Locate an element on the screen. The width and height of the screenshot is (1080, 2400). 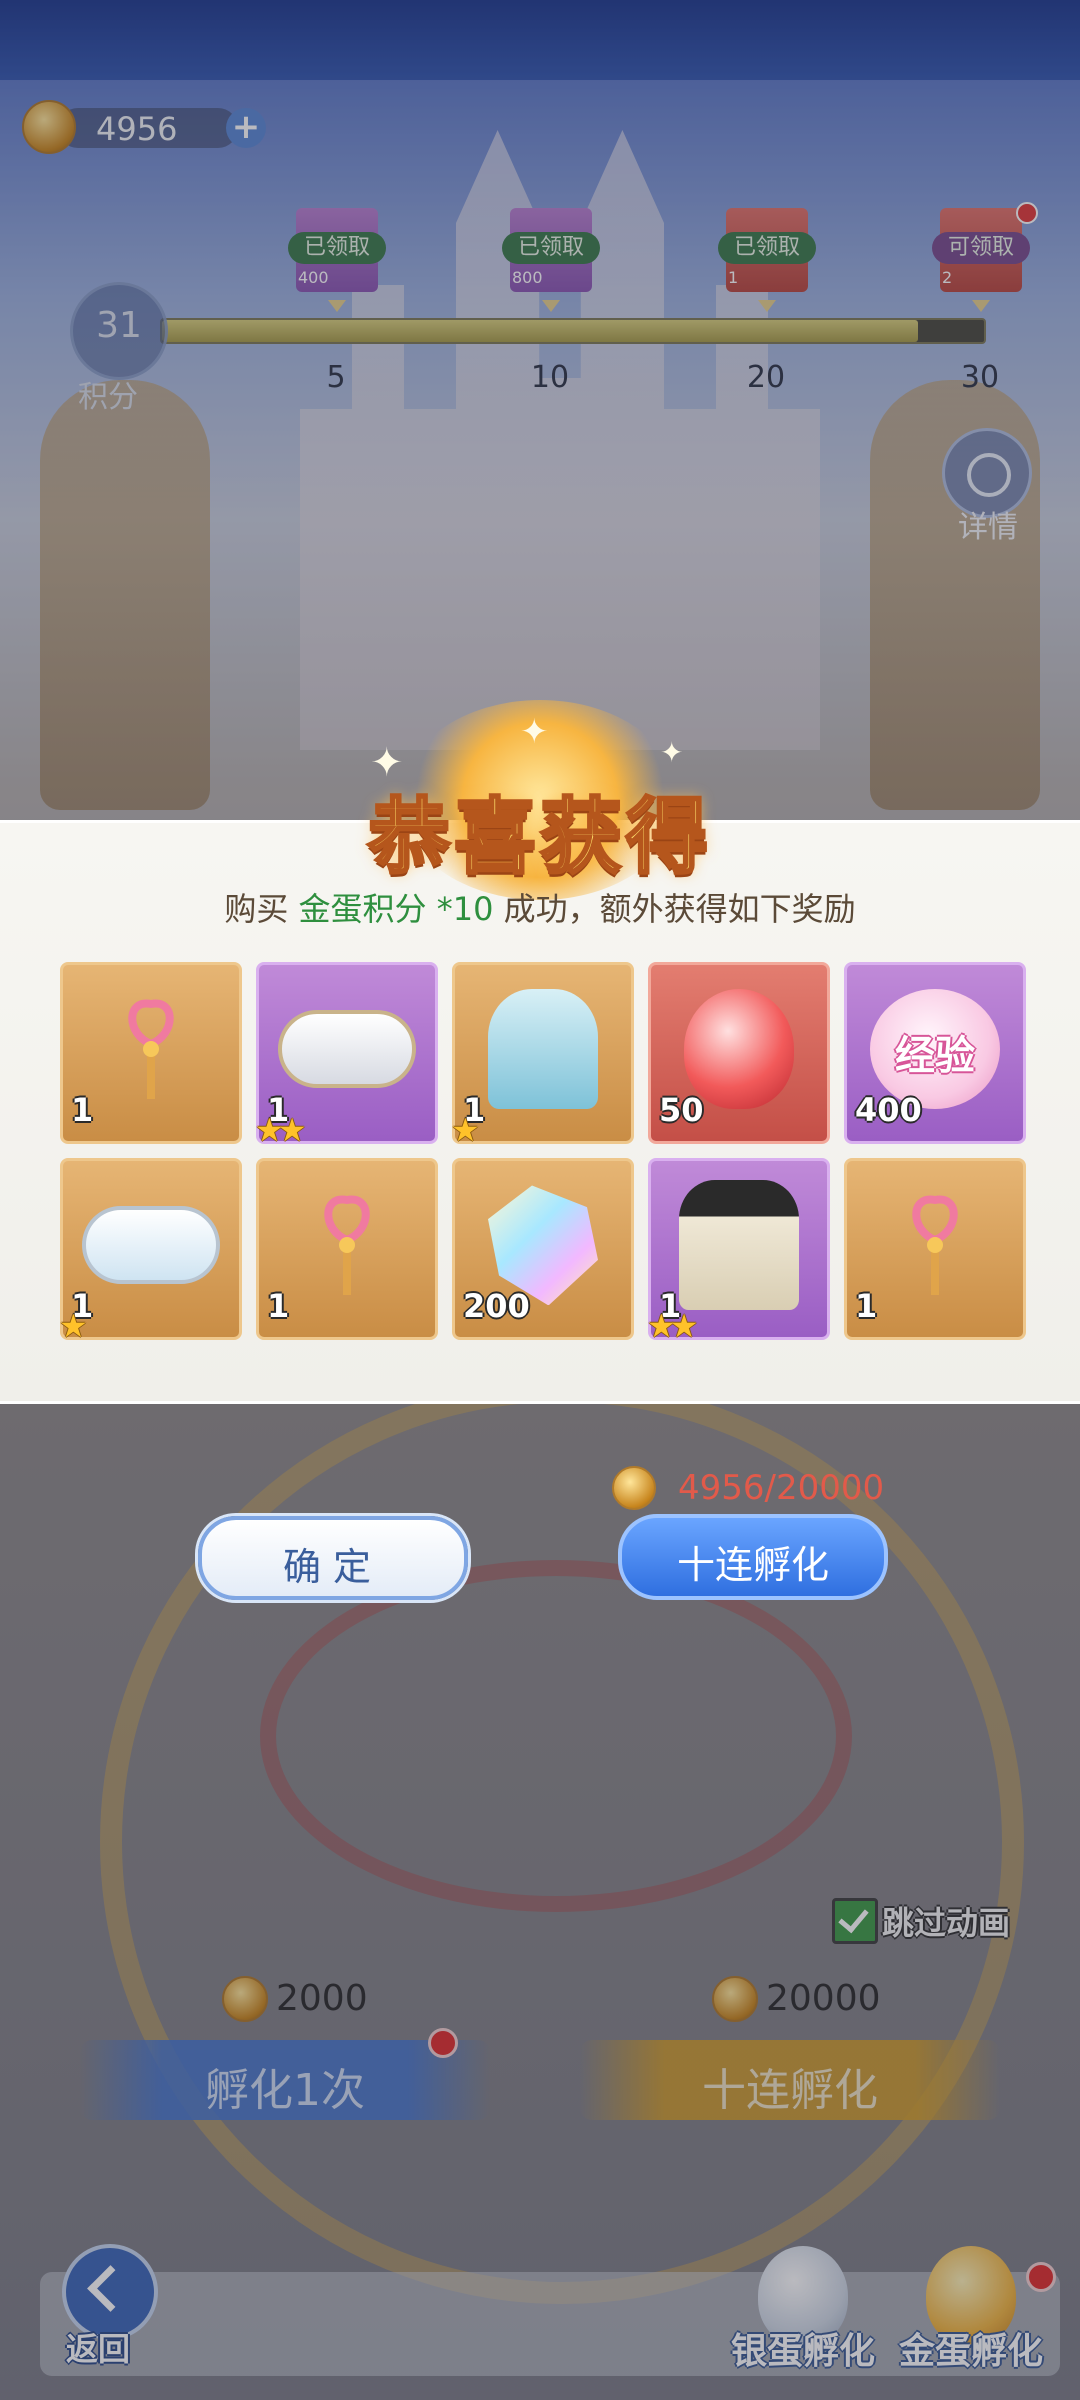
exp-label: 经验 is located at coordinates (935, 1056).